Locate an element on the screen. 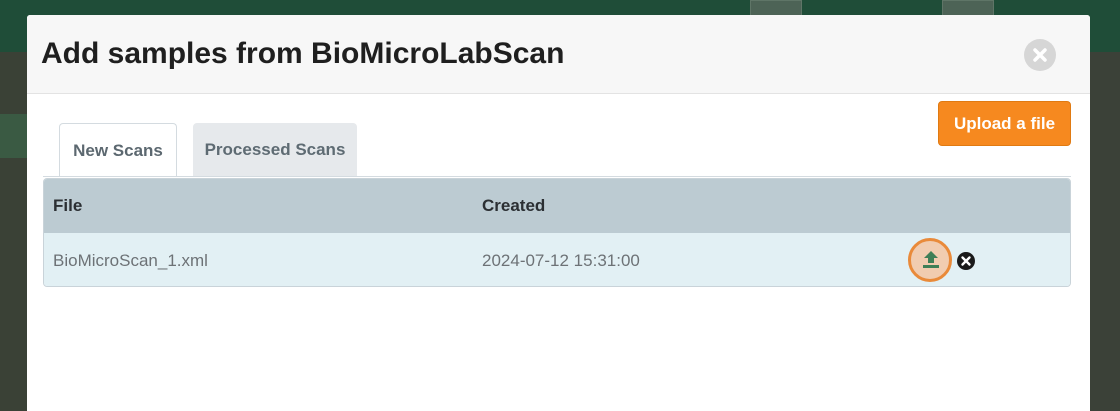 This screenshot has height=411, width=1120. cell-file: BioMicroScan_1.xml is located at coordinates (130, 260).